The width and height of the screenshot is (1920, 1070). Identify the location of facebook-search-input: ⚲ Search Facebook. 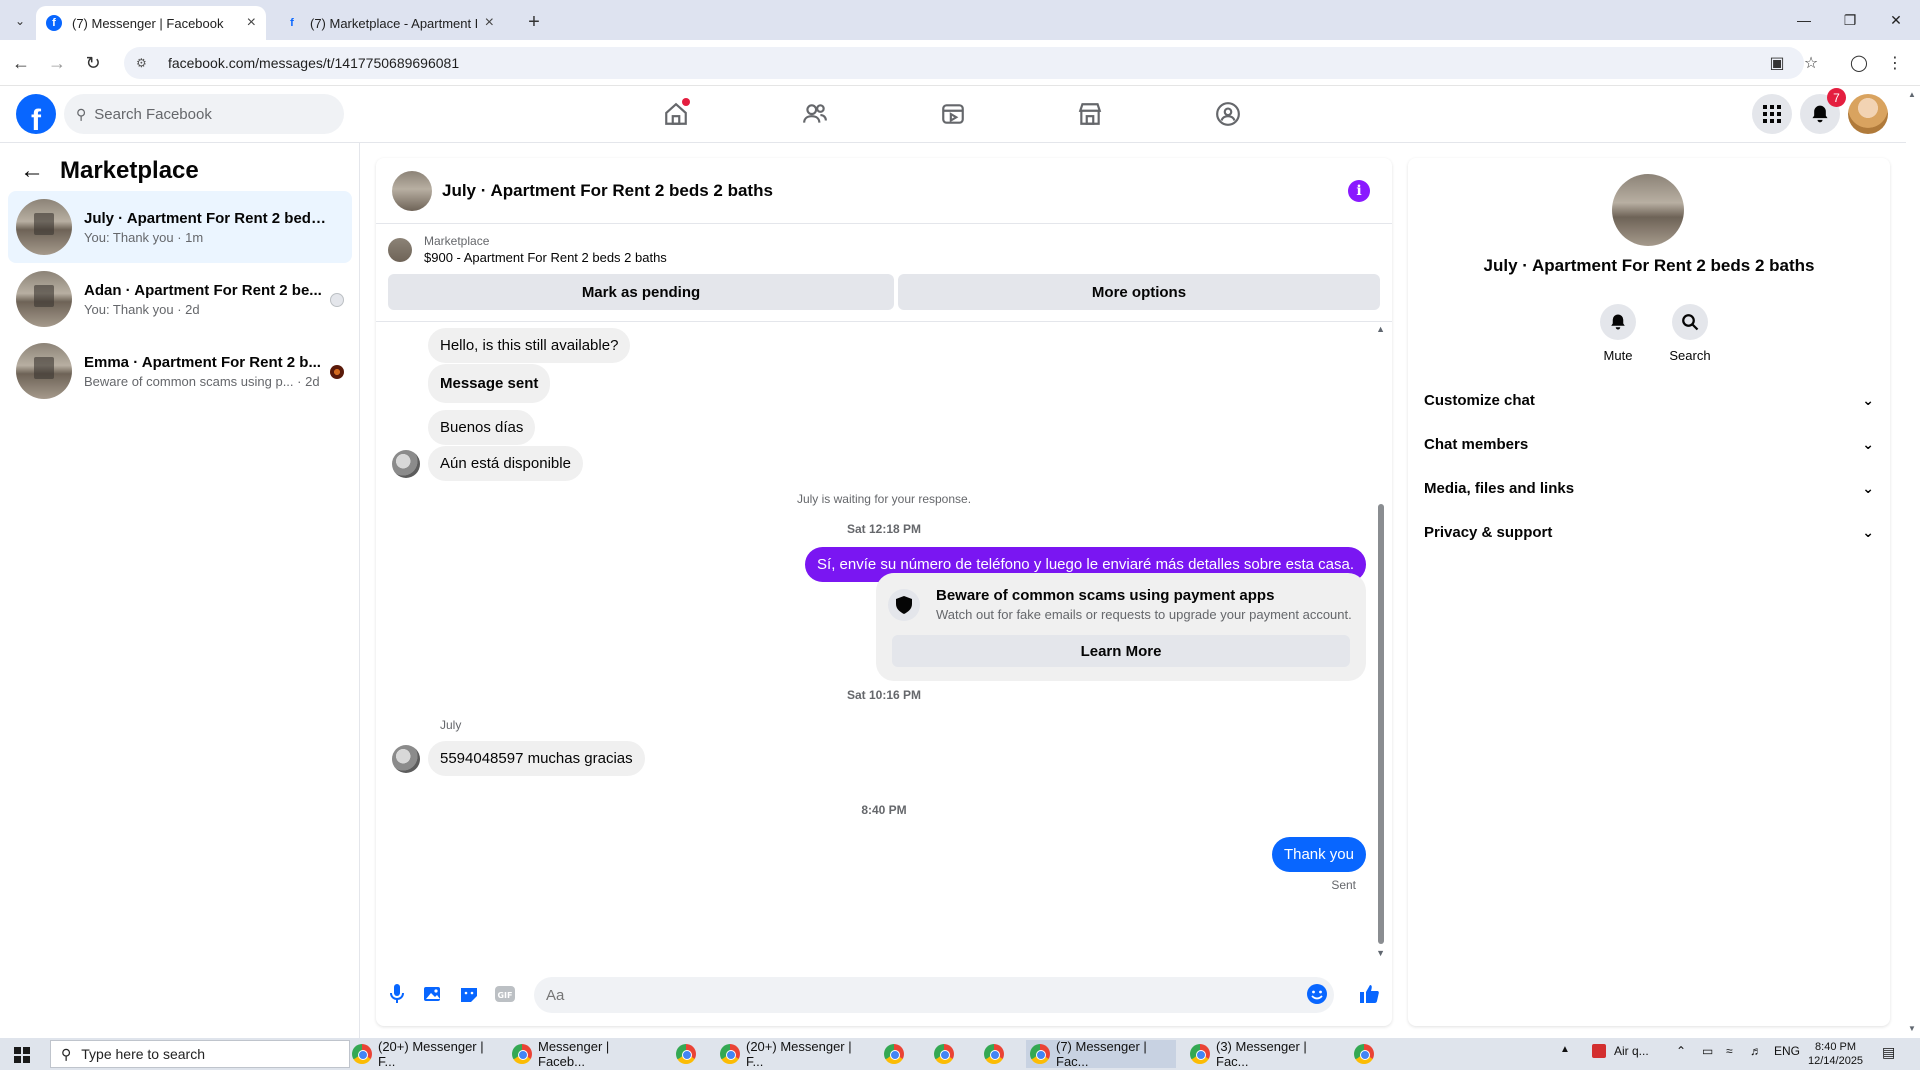
(204, 114).